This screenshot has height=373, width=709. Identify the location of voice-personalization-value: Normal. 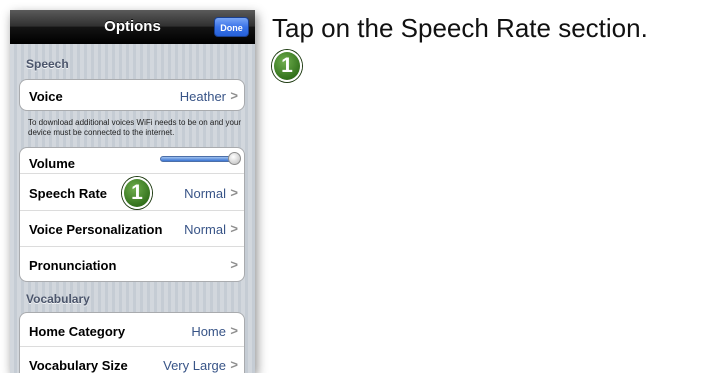
(205, 229).